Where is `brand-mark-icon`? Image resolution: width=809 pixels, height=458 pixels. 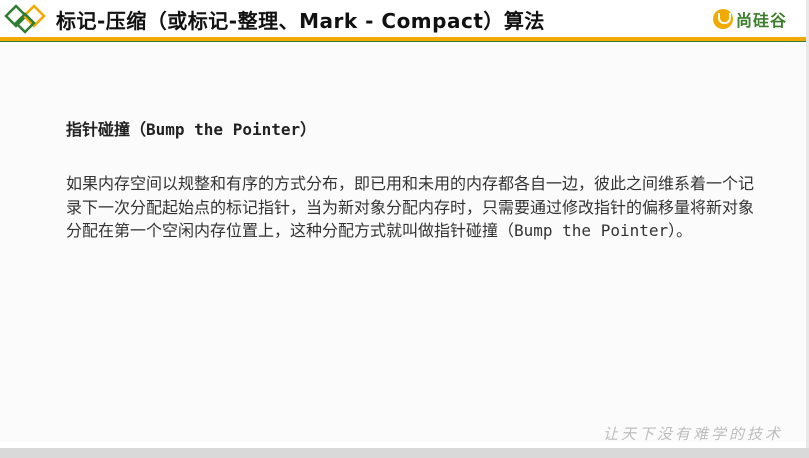 brand-mark-icon is located at coordinates (722, 19).